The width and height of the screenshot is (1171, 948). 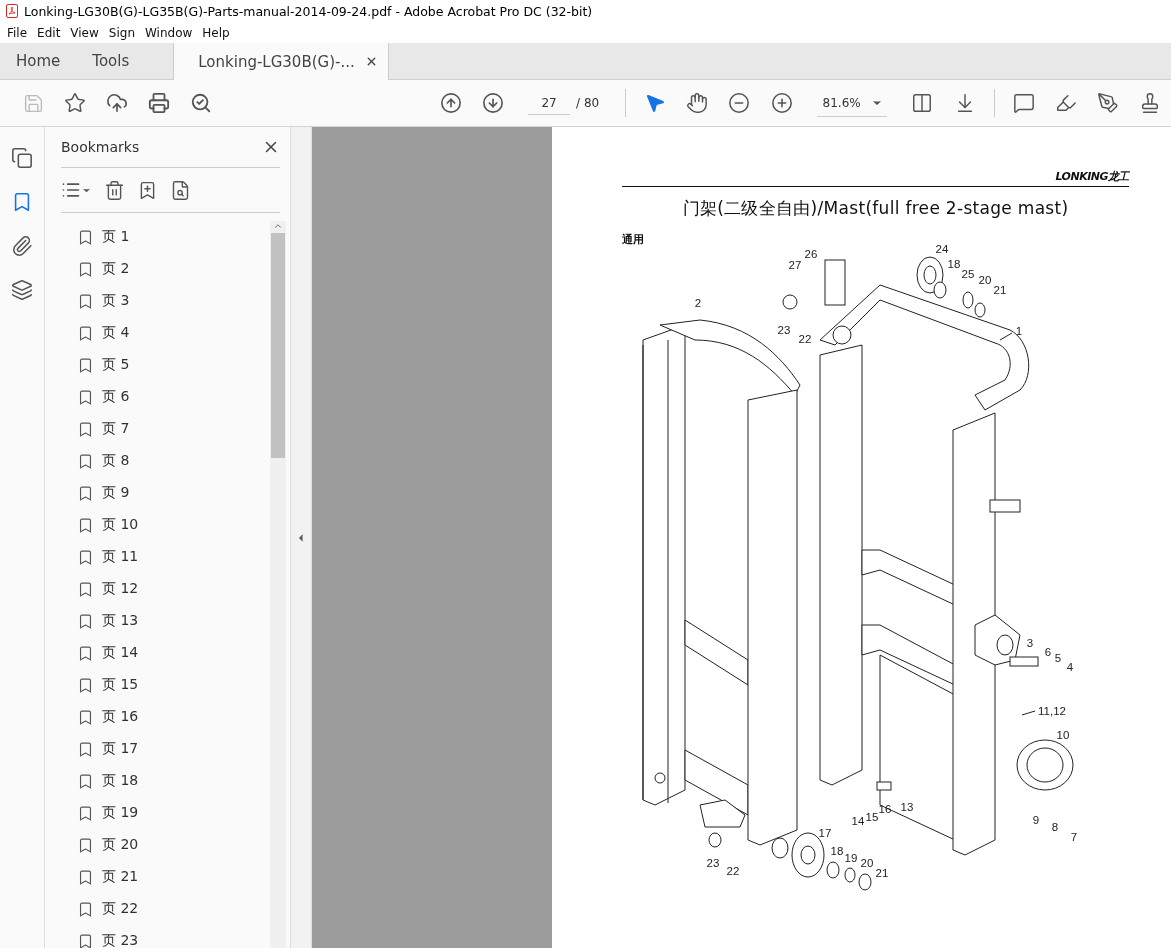 I want to click on cloud-upload-icon, so click(x=117, y=103).